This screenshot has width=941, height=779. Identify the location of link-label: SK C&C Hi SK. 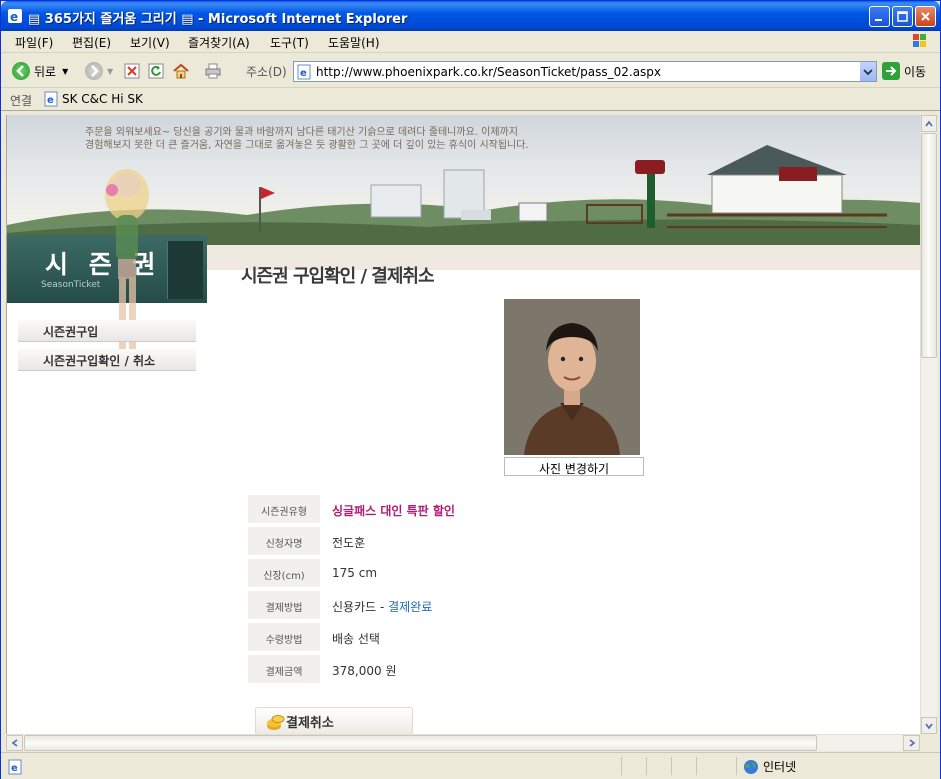
(102, 99).